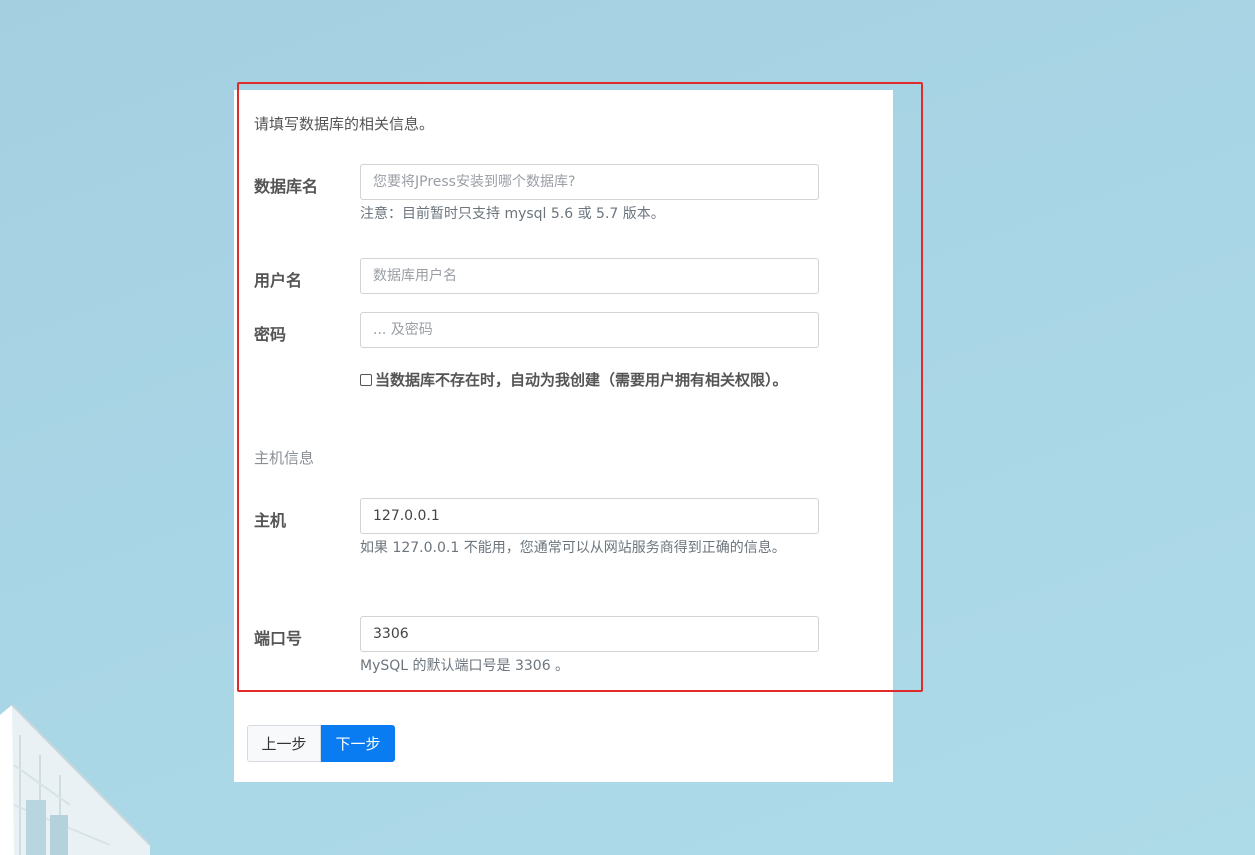 Image resolution: width=1255 pixels, height=855 pixels. What do you see at coordinates (573, 548) in the screenshot?
I see `host-help: 如果 127.0.0.1 不能用，您通常可以从网站服务商得到正确的信息。` at bounding box center [573, 548].